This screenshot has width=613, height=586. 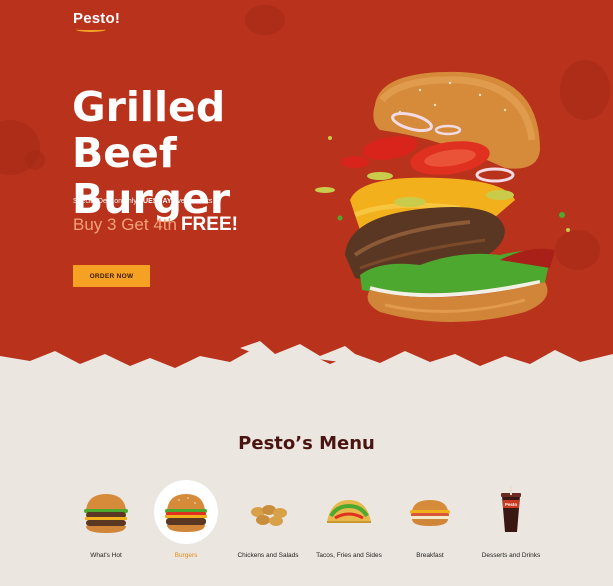 I want to click on category-desserts-and-drinks: Pesto Desserts and Drinks, so click(x=511, y=520).